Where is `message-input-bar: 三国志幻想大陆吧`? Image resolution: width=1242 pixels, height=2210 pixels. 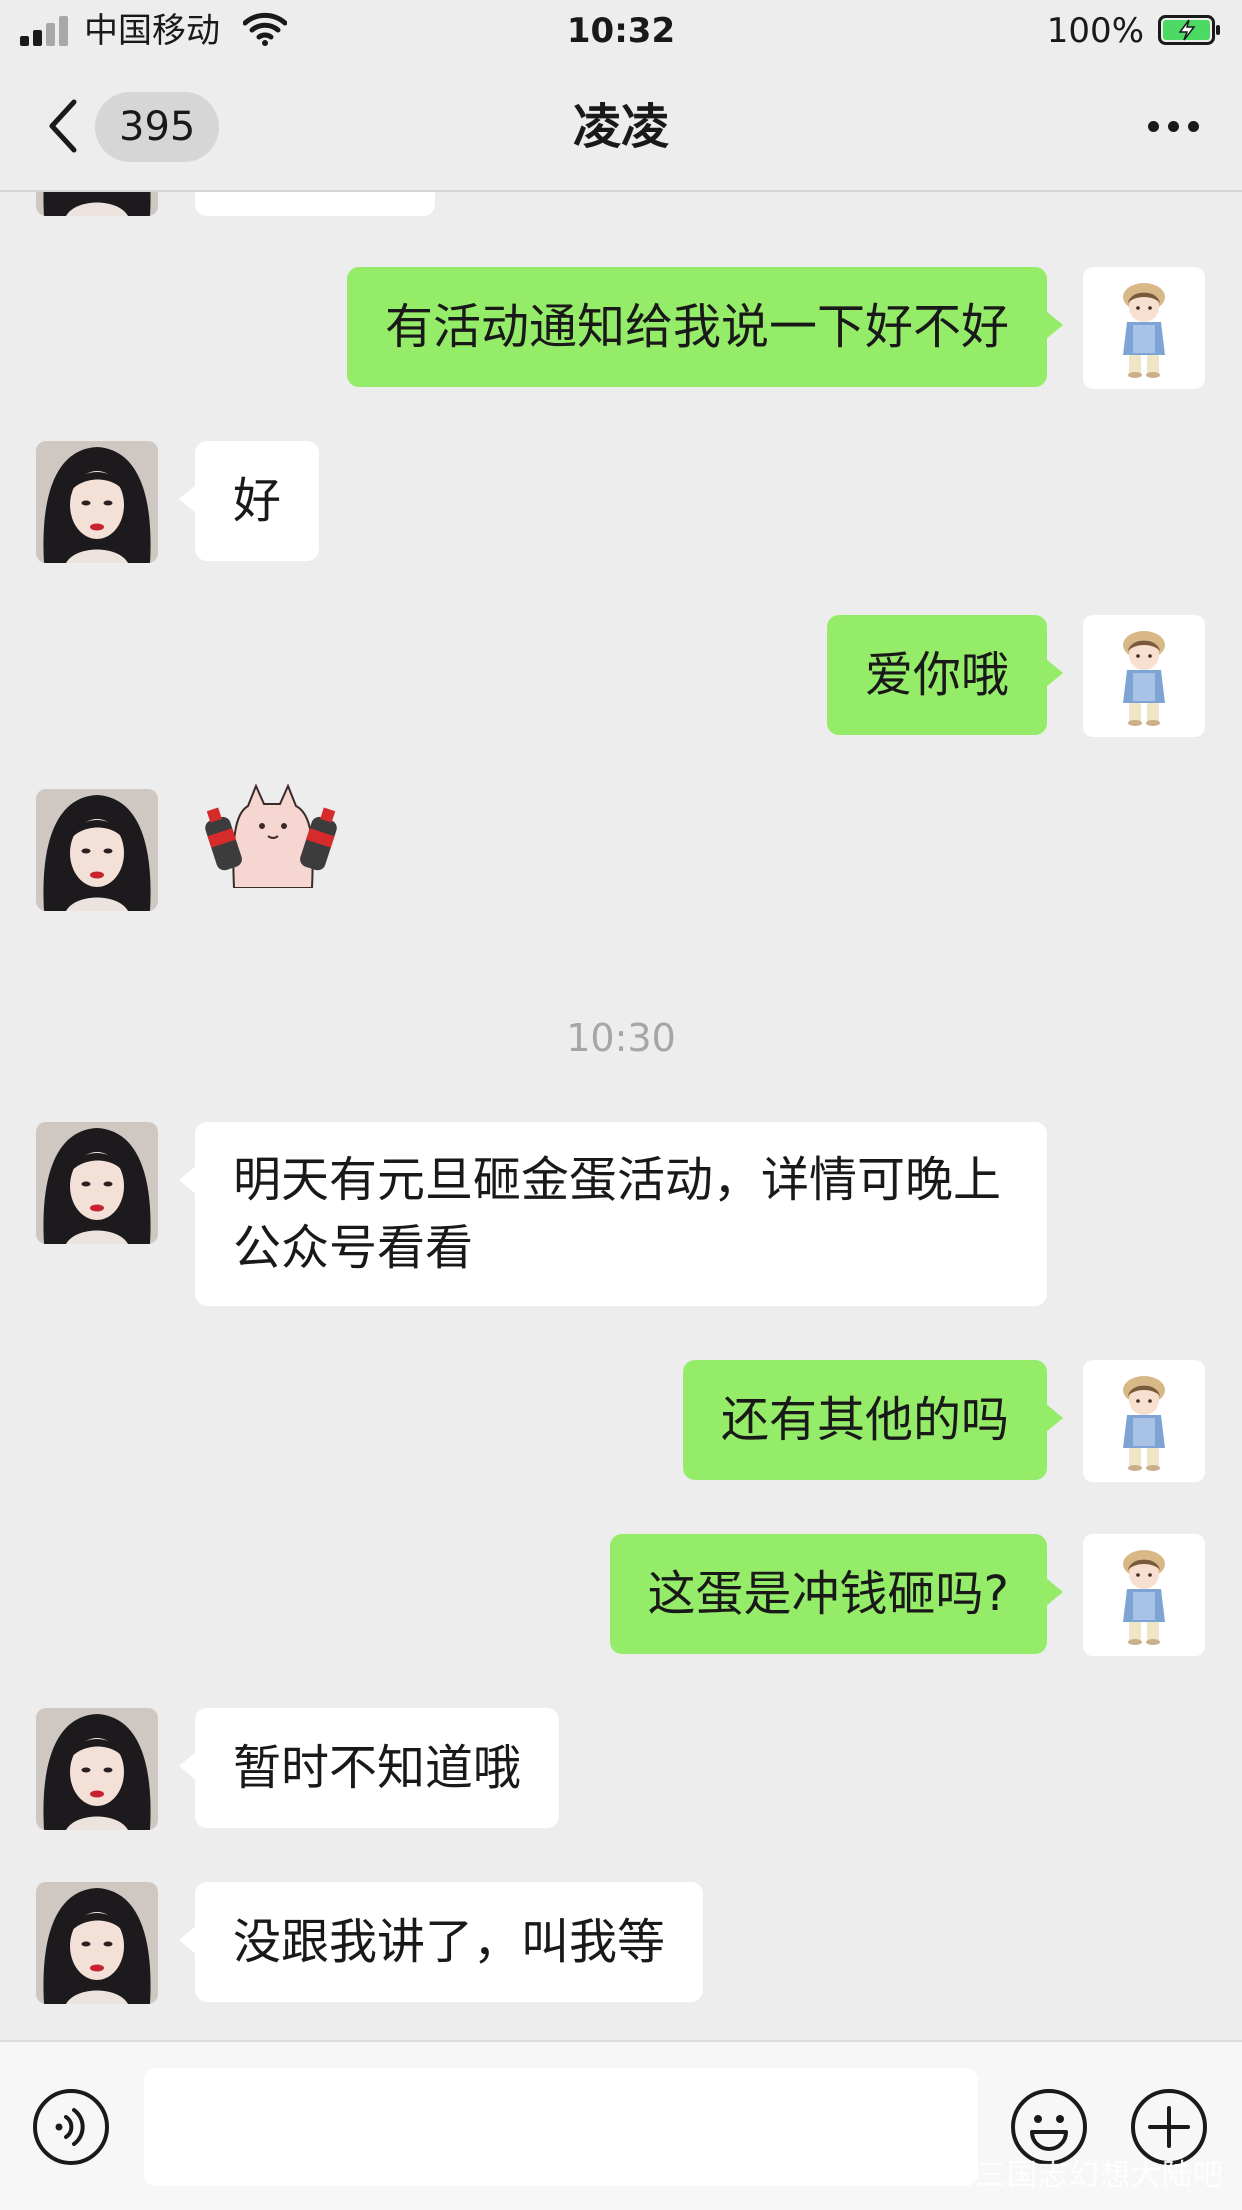
message-input-bar: 三国志幻想大陆吧 is located at coordinates (621, 2125).